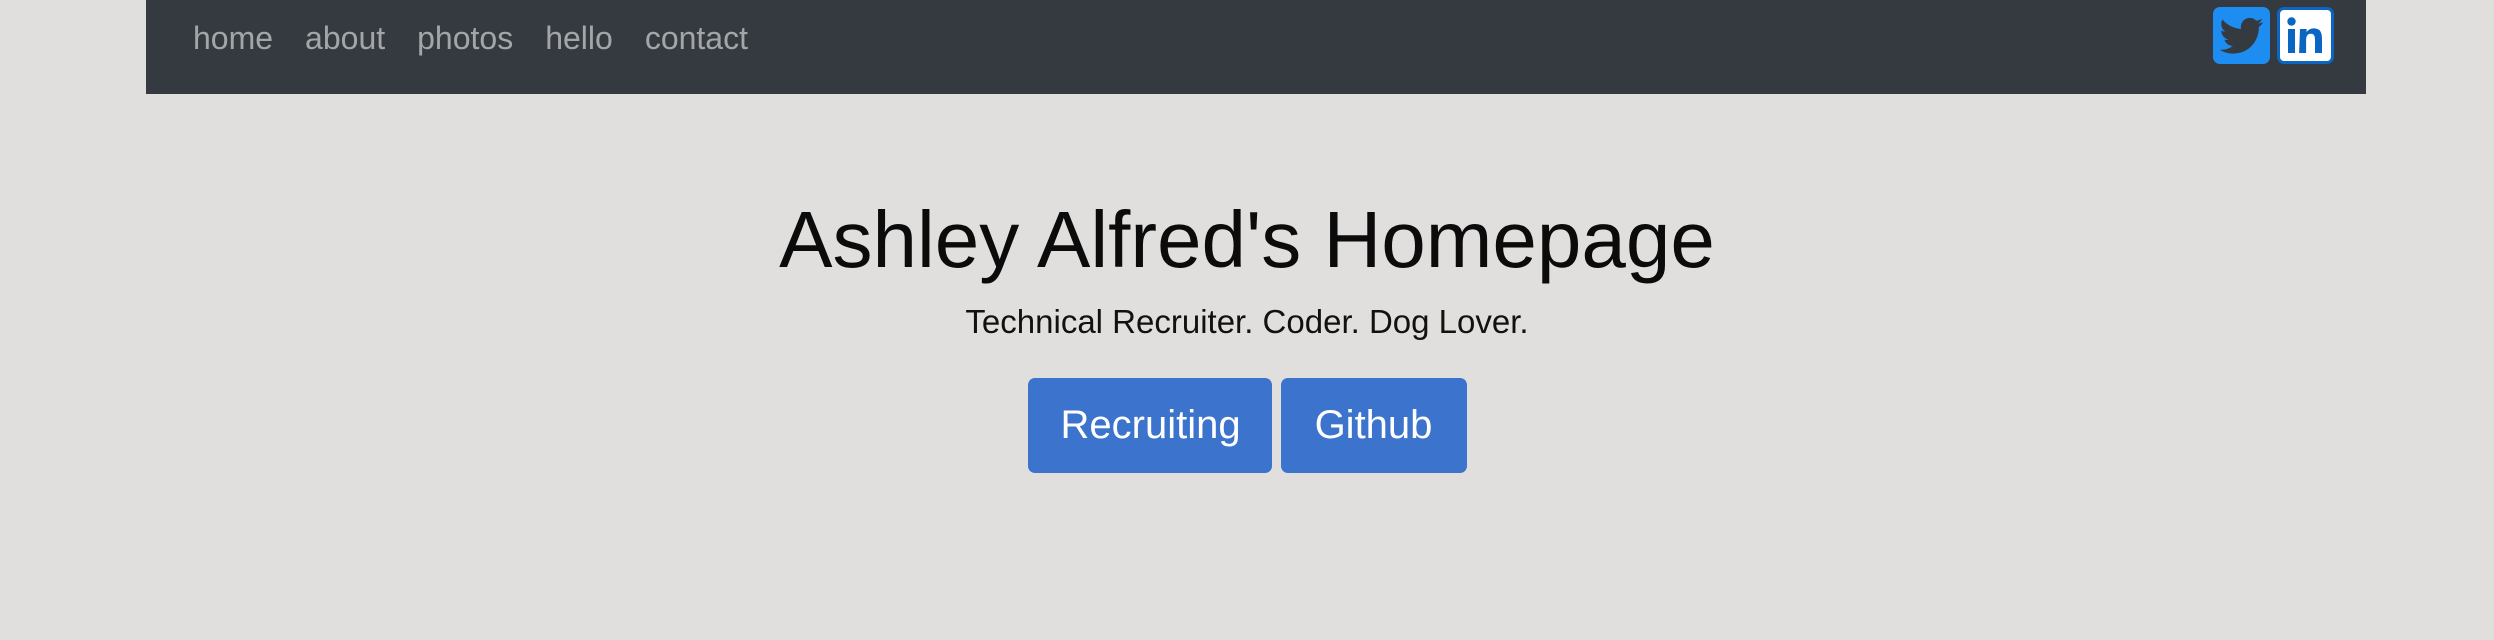  What do you see at coordinates (1149, 425) in the screenshot?
I see `recruiting-button: Recruiting` at bounding box center [1149, 425].